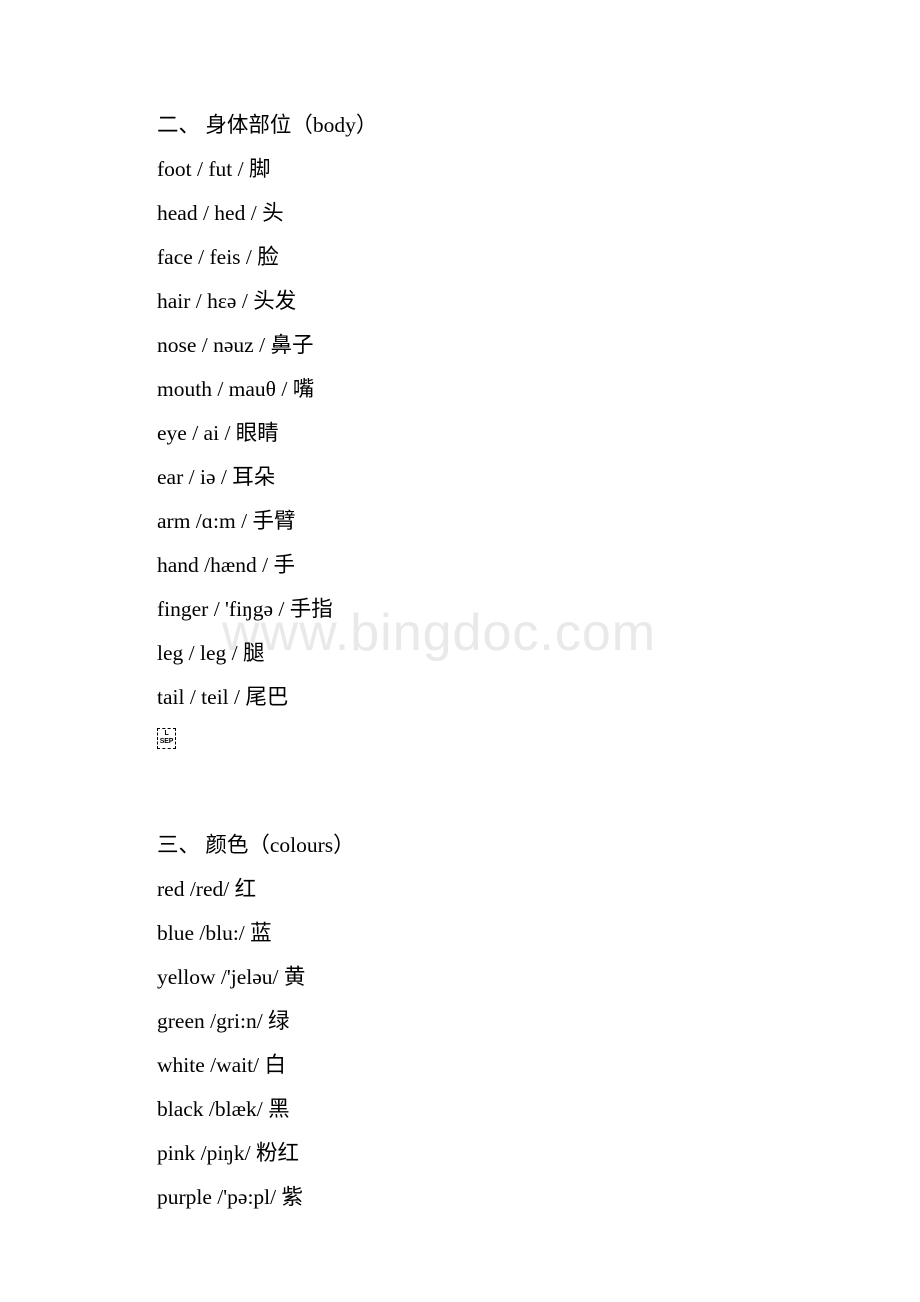  Describe the element at coordinates (223, 1021) in the screenshot. I see `vocab-entry: green /gri:n/ 绿` at that location.